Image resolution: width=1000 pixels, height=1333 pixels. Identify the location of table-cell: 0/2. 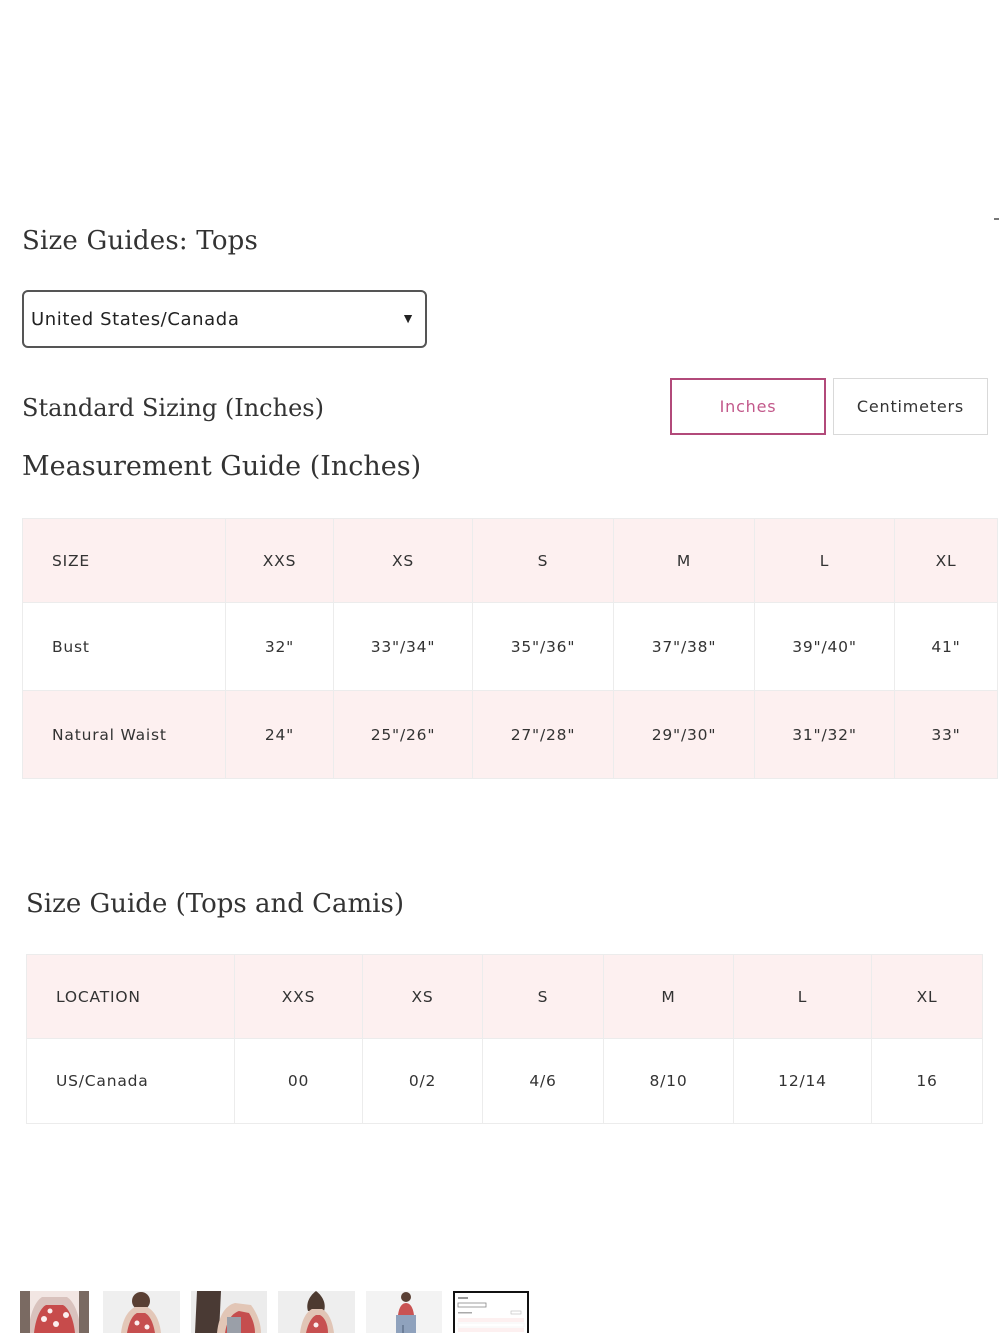
(422, 1081).